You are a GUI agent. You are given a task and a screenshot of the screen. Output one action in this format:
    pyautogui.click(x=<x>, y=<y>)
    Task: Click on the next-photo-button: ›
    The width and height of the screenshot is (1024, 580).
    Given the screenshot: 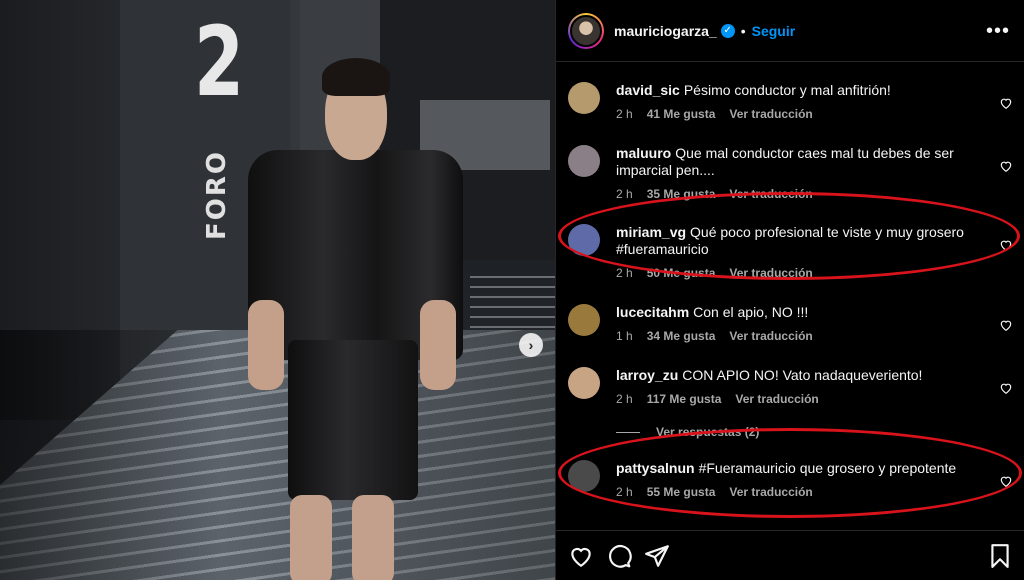 What is the action you would take?
    pyautogui.click(x=531, y=345)
    